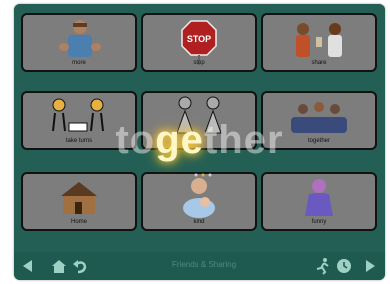  Describe the element at coordinates (371, 266) in the screenshot. I see `forward-arrow-icon` at that location.